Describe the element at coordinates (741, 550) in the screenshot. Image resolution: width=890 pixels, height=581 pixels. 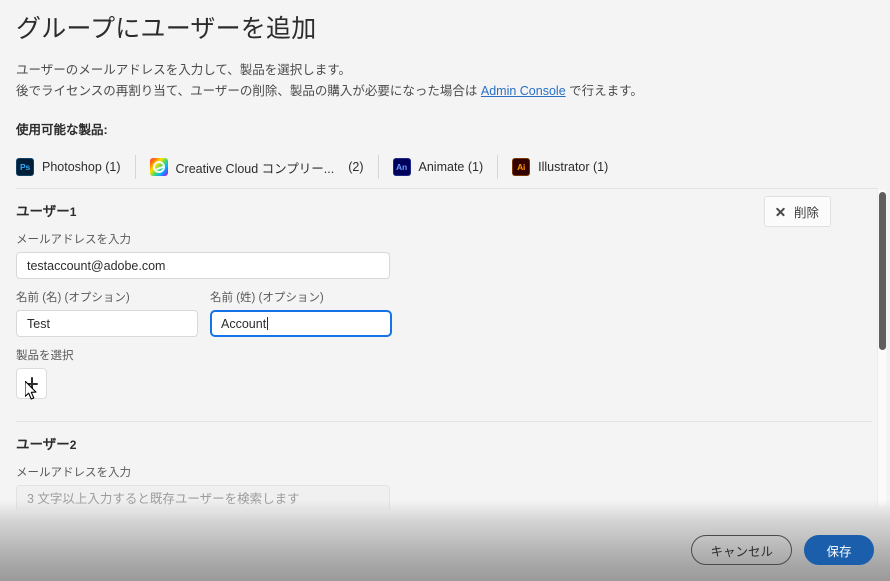
I see `cancel-button: キャンセル` at that location.